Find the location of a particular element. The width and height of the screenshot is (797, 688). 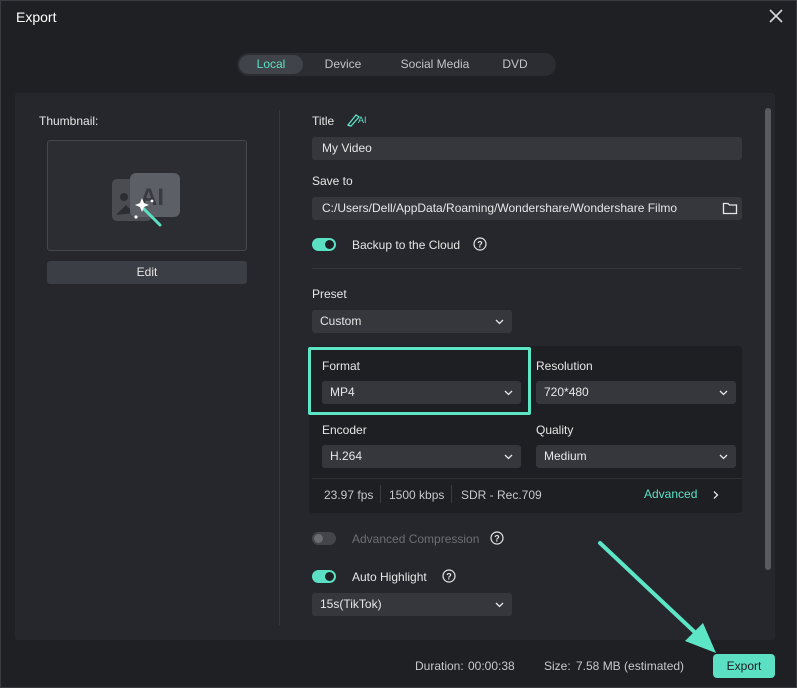

thumbnail-label: Thumbnail: is located at coordinates (69, 121).